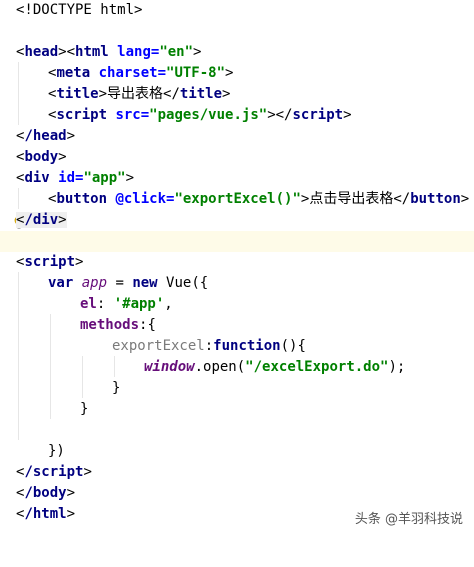  What do you see at coordinates (237, 241) in the screenshot?
I see `code-line-12-current` at bounding box center [237, 241].